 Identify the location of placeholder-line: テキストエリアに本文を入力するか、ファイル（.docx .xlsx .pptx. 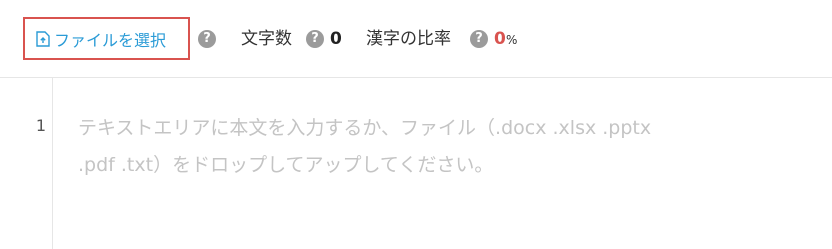
(365, 128).